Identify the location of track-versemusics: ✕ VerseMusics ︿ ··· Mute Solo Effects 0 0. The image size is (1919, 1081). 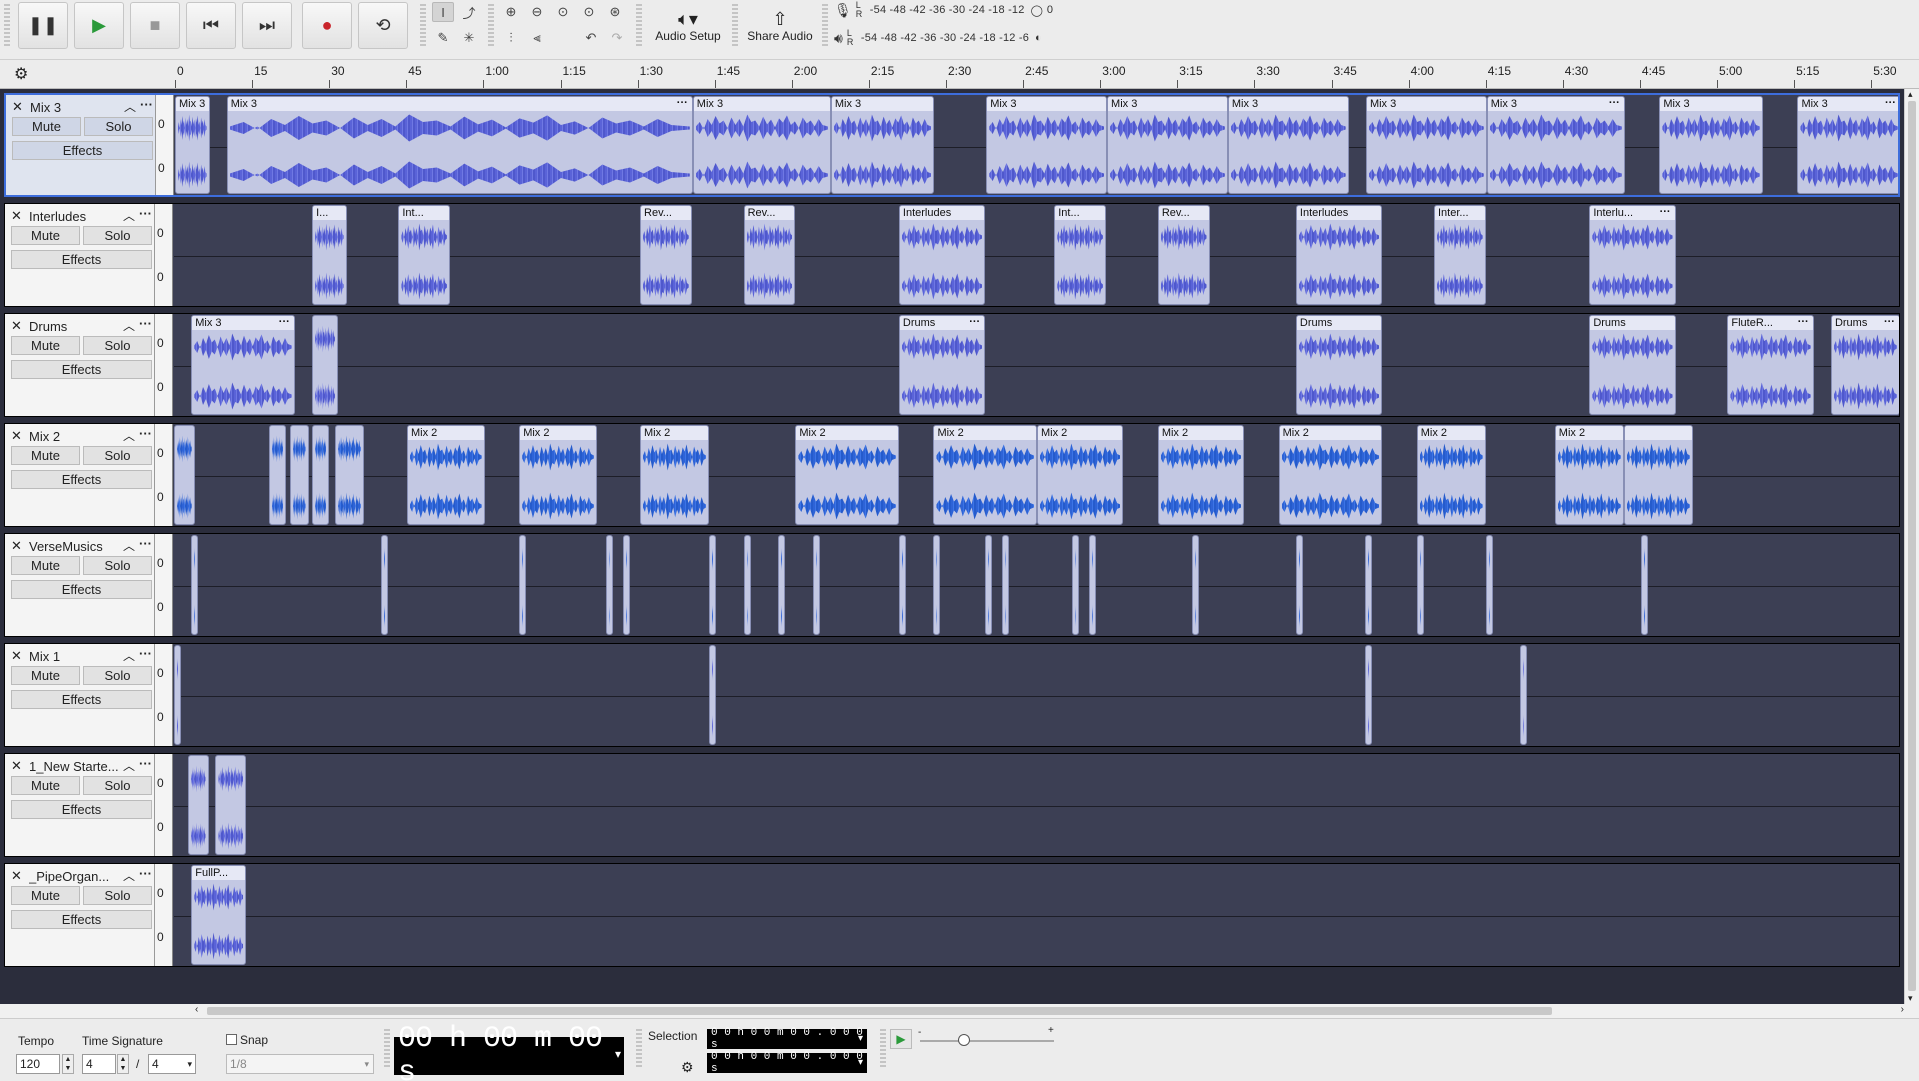
(952, 585).